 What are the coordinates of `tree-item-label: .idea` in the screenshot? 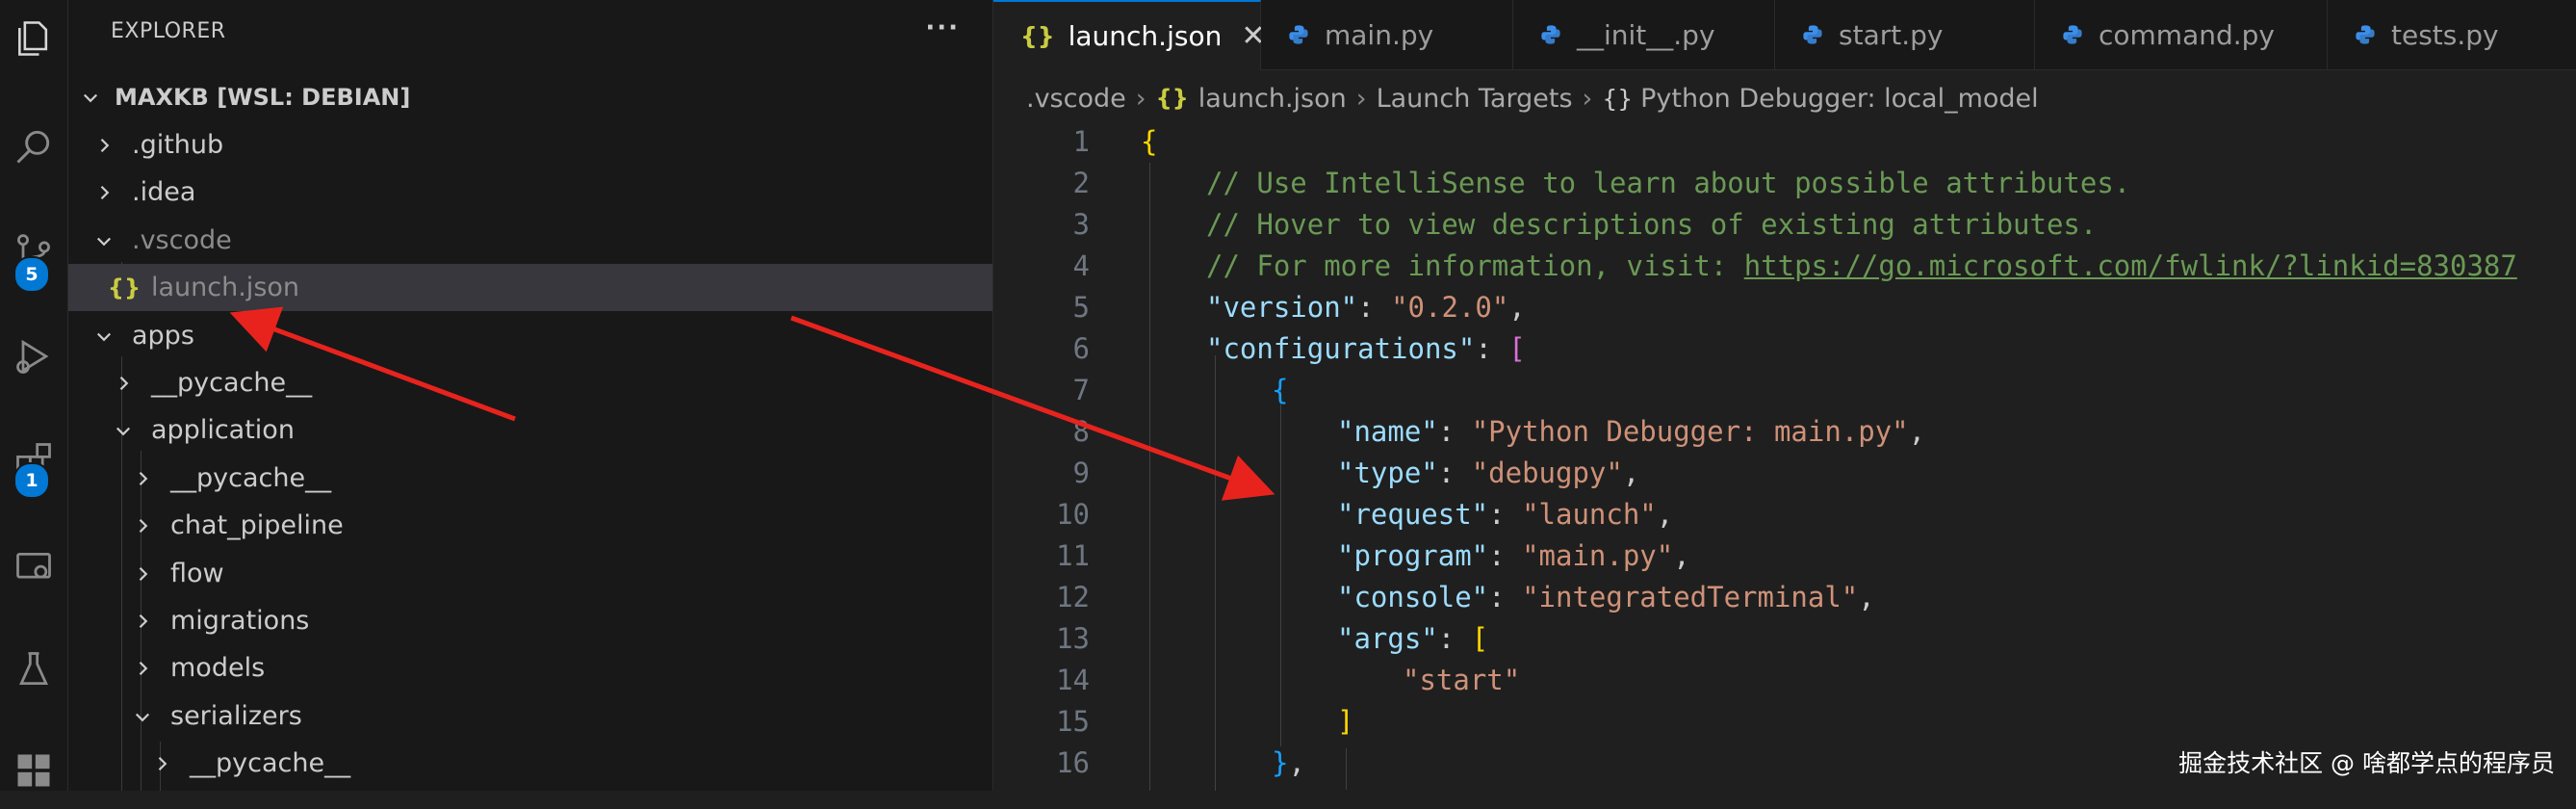 It's located at (164, 192).